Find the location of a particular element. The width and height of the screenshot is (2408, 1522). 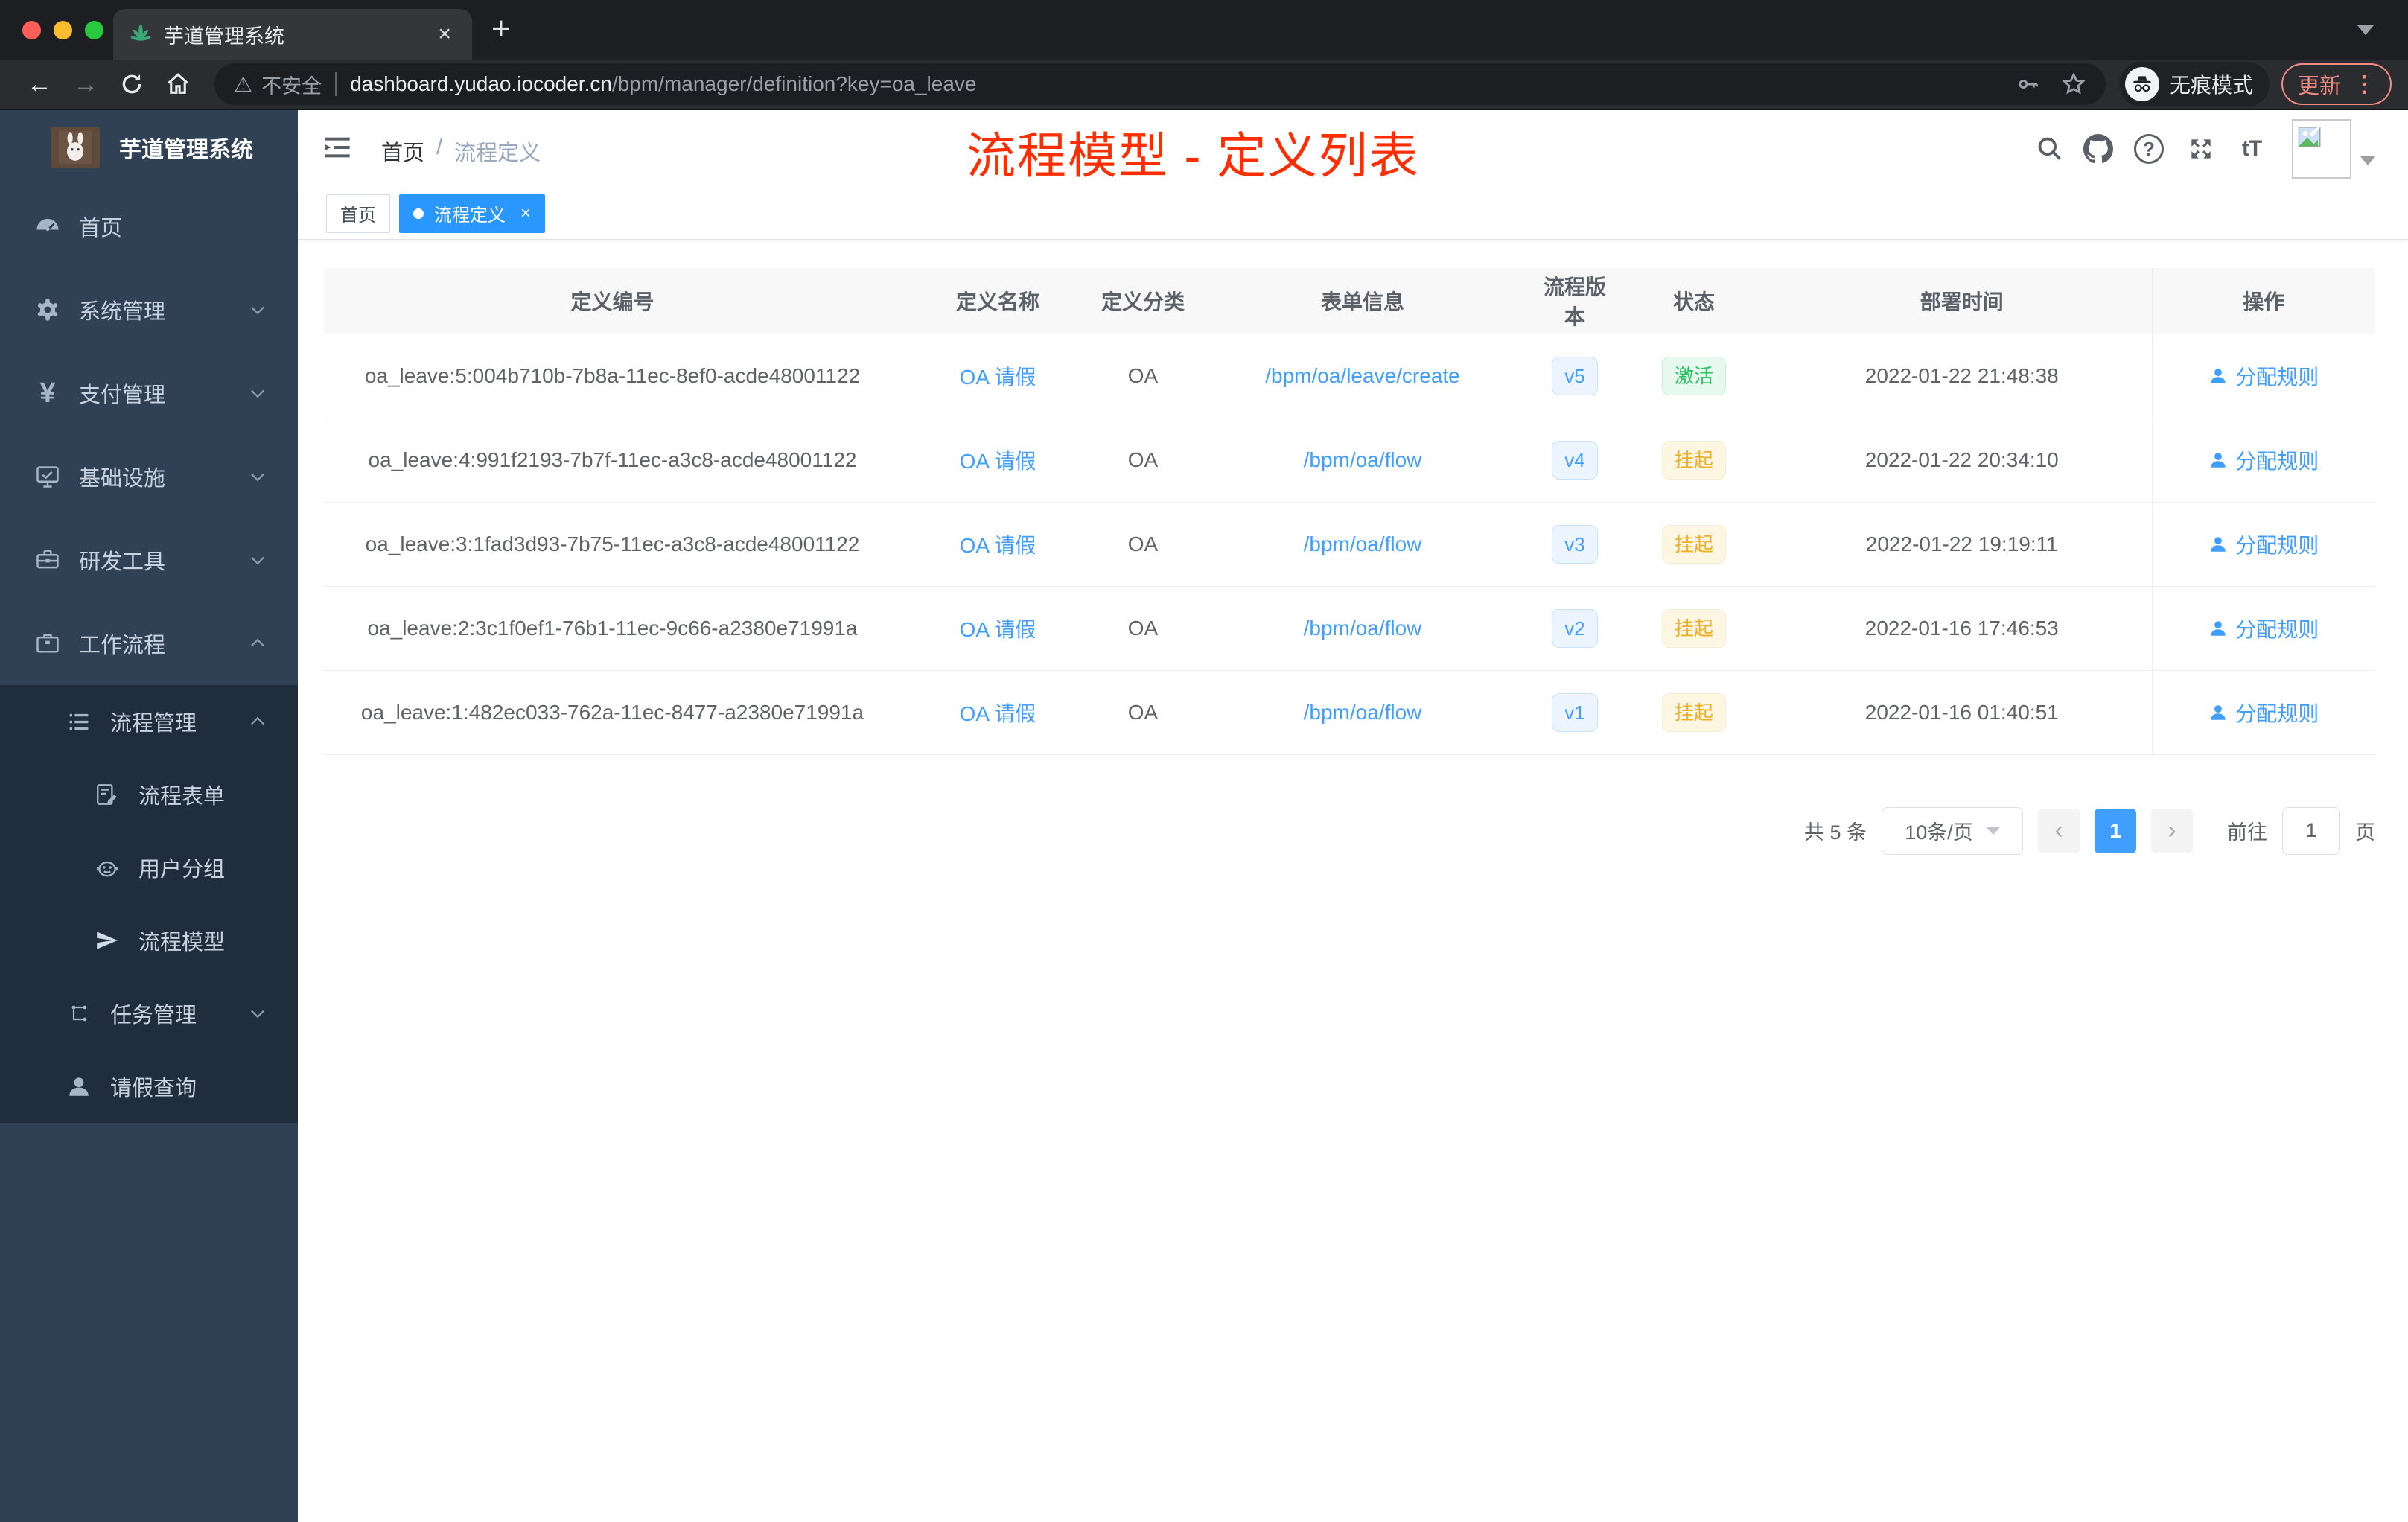

home-icon is located at coordinates (178, 84).